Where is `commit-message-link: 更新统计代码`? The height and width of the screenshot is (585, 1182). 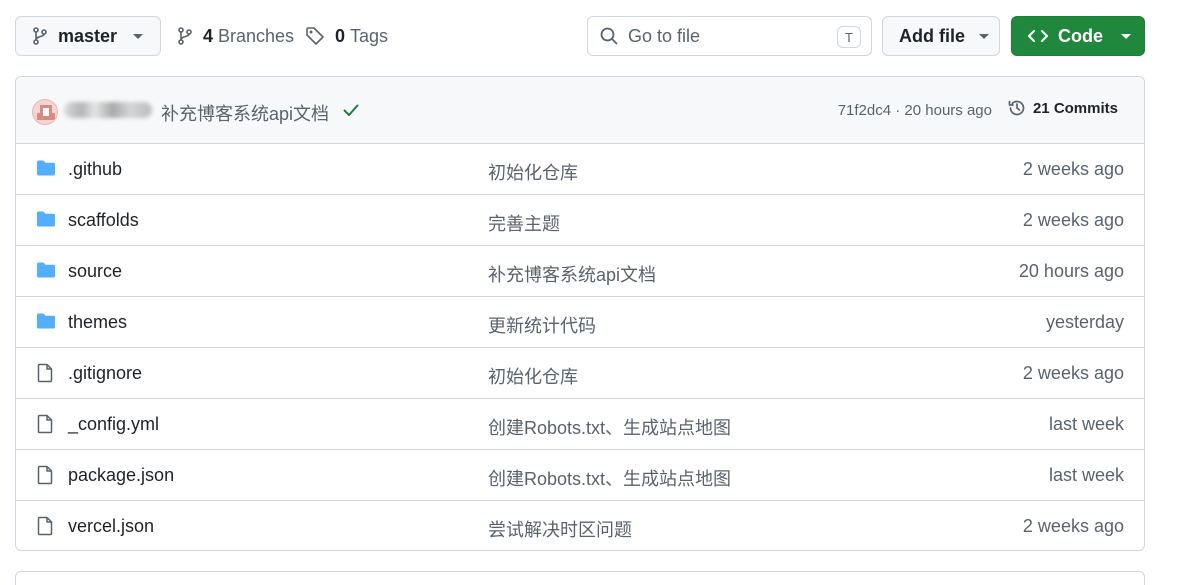 commit-message-link: 更新统计代码 is located at coordinates (542, 325).